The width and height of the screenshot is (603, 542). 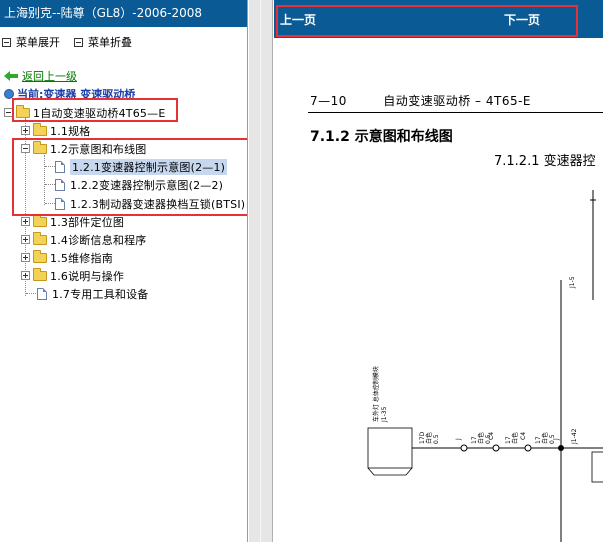 I want to click on collapse-menu-button: 菜单折叠, so click(x=103, y=42).